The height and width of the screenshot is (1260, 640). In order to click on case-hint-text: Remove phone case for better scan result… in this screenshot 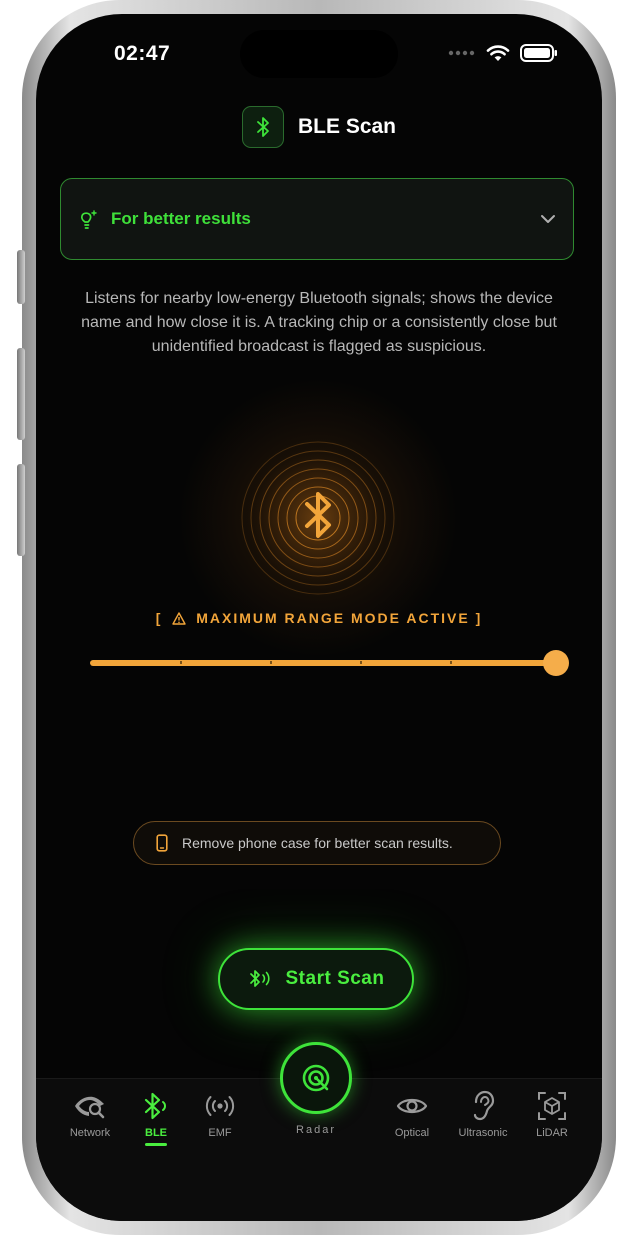, I will do `click(317, 843)`.